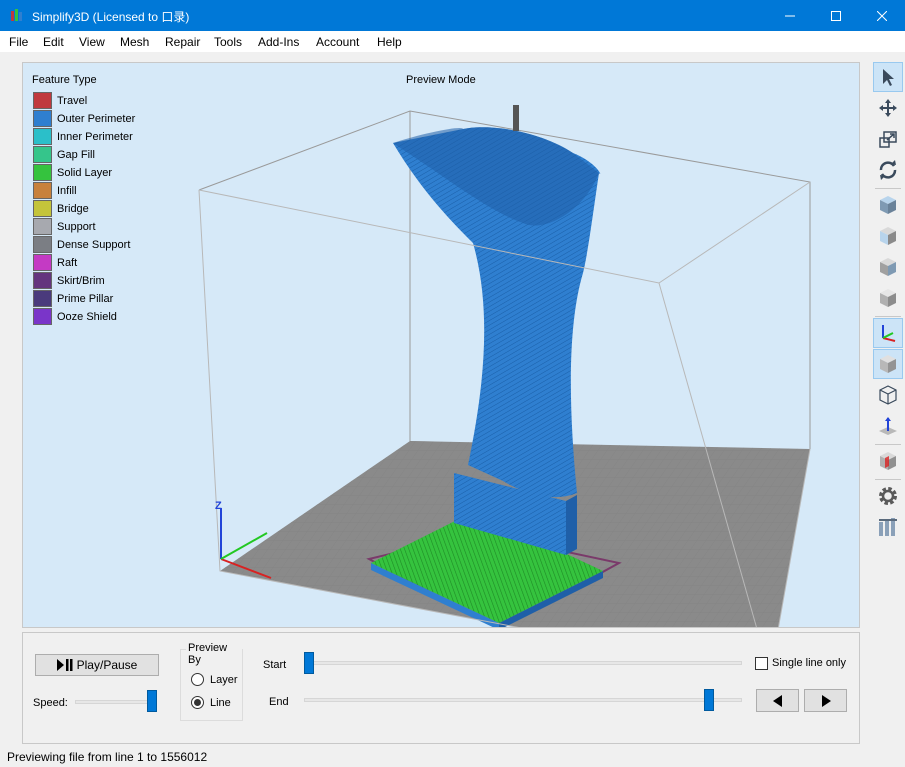 This screenshot has height=767, width=905. What do you see at coordinates (197, 679) in the screenshot?
I see `layer-radio` at bounding box center [197, 679].